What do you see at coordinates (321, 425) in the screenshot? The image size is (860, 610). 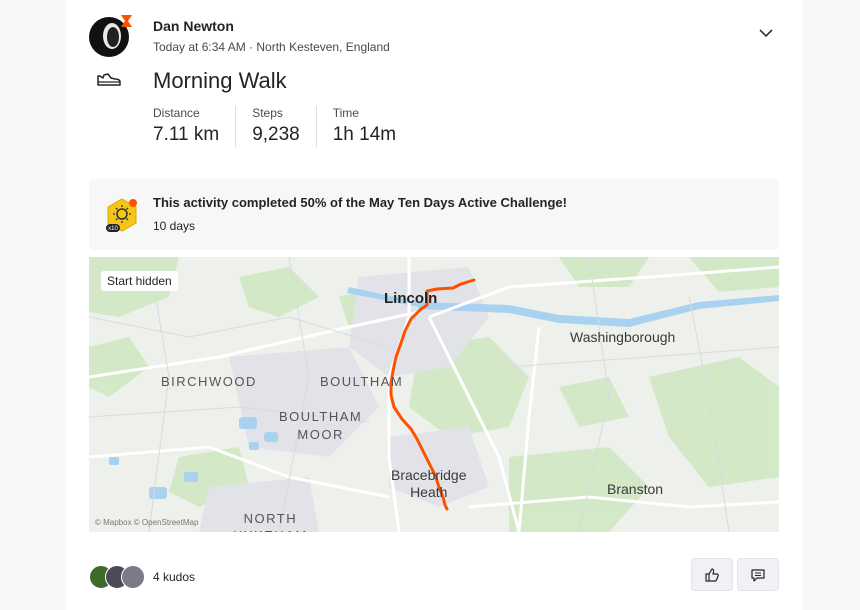 I see `map-label-boultham-moor: BOULTHAM MOOR` at bounding box center [321, 425].